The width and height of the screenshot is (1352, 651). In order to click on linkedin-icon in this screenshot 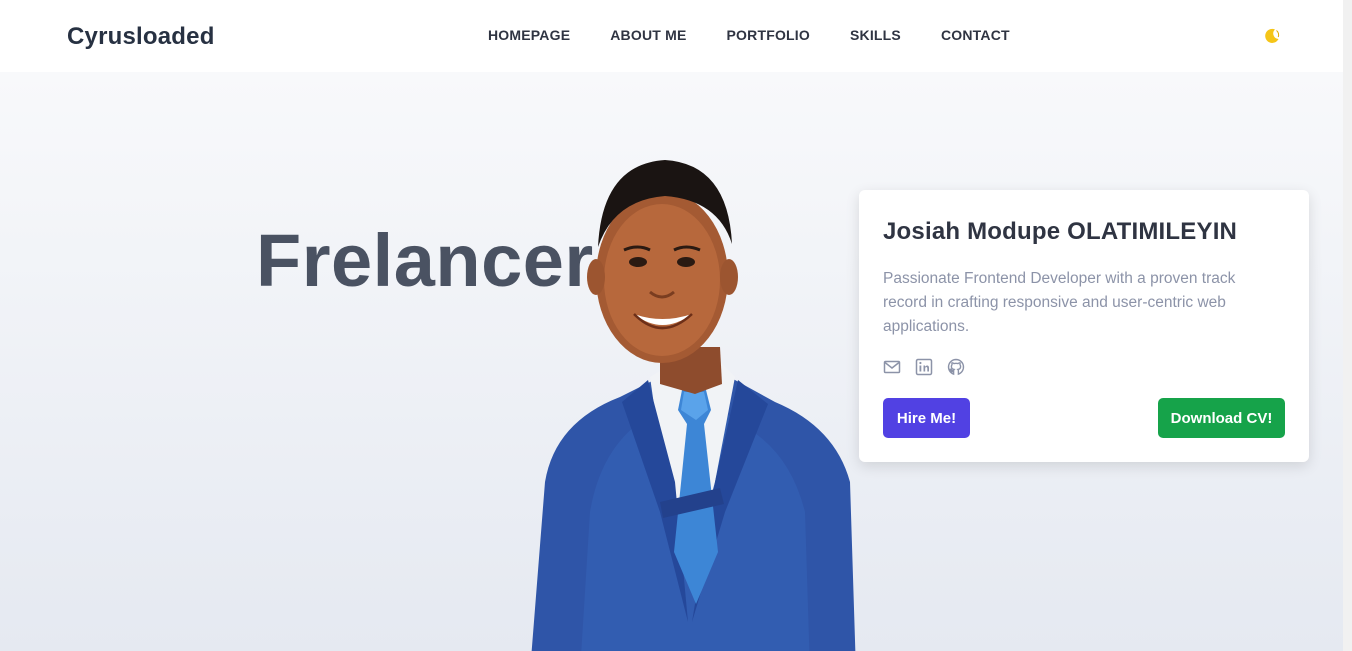, I will do `click(924, 367)`.